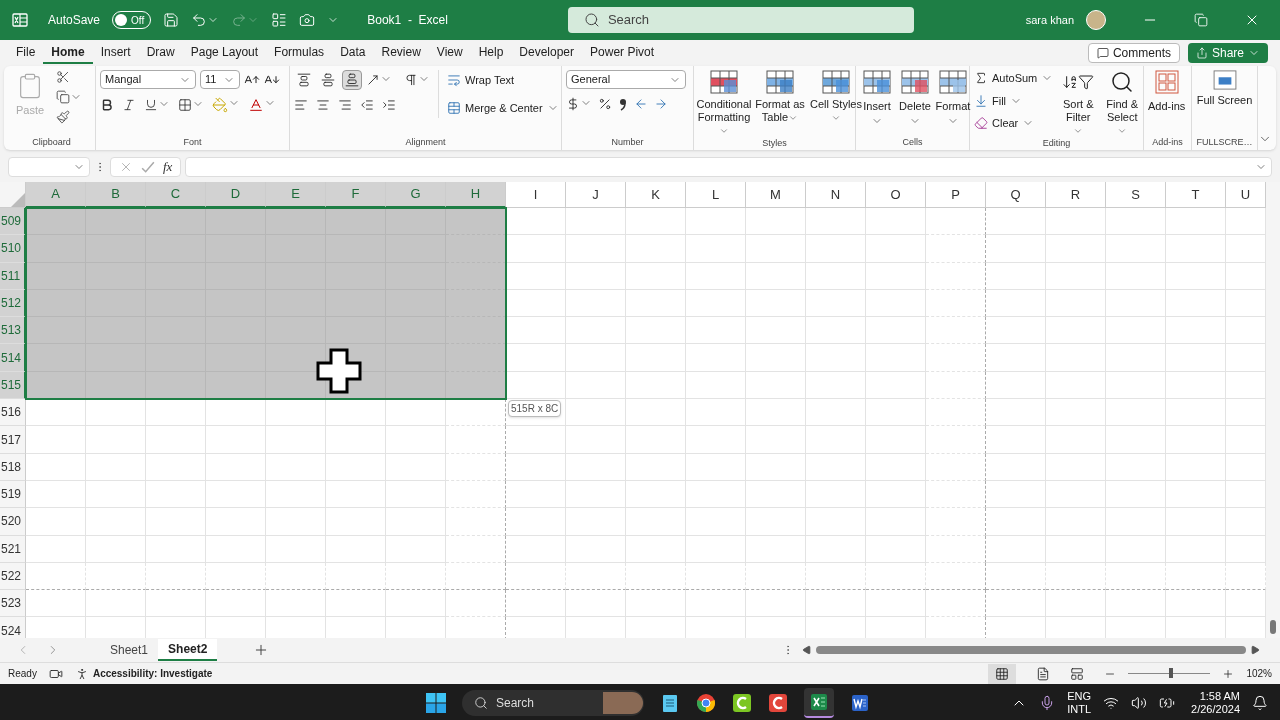  What do you see at coordinates (641, 104) in the screenshot?
I see `decrease-decimal-icon` at bounding box center [641, 104].